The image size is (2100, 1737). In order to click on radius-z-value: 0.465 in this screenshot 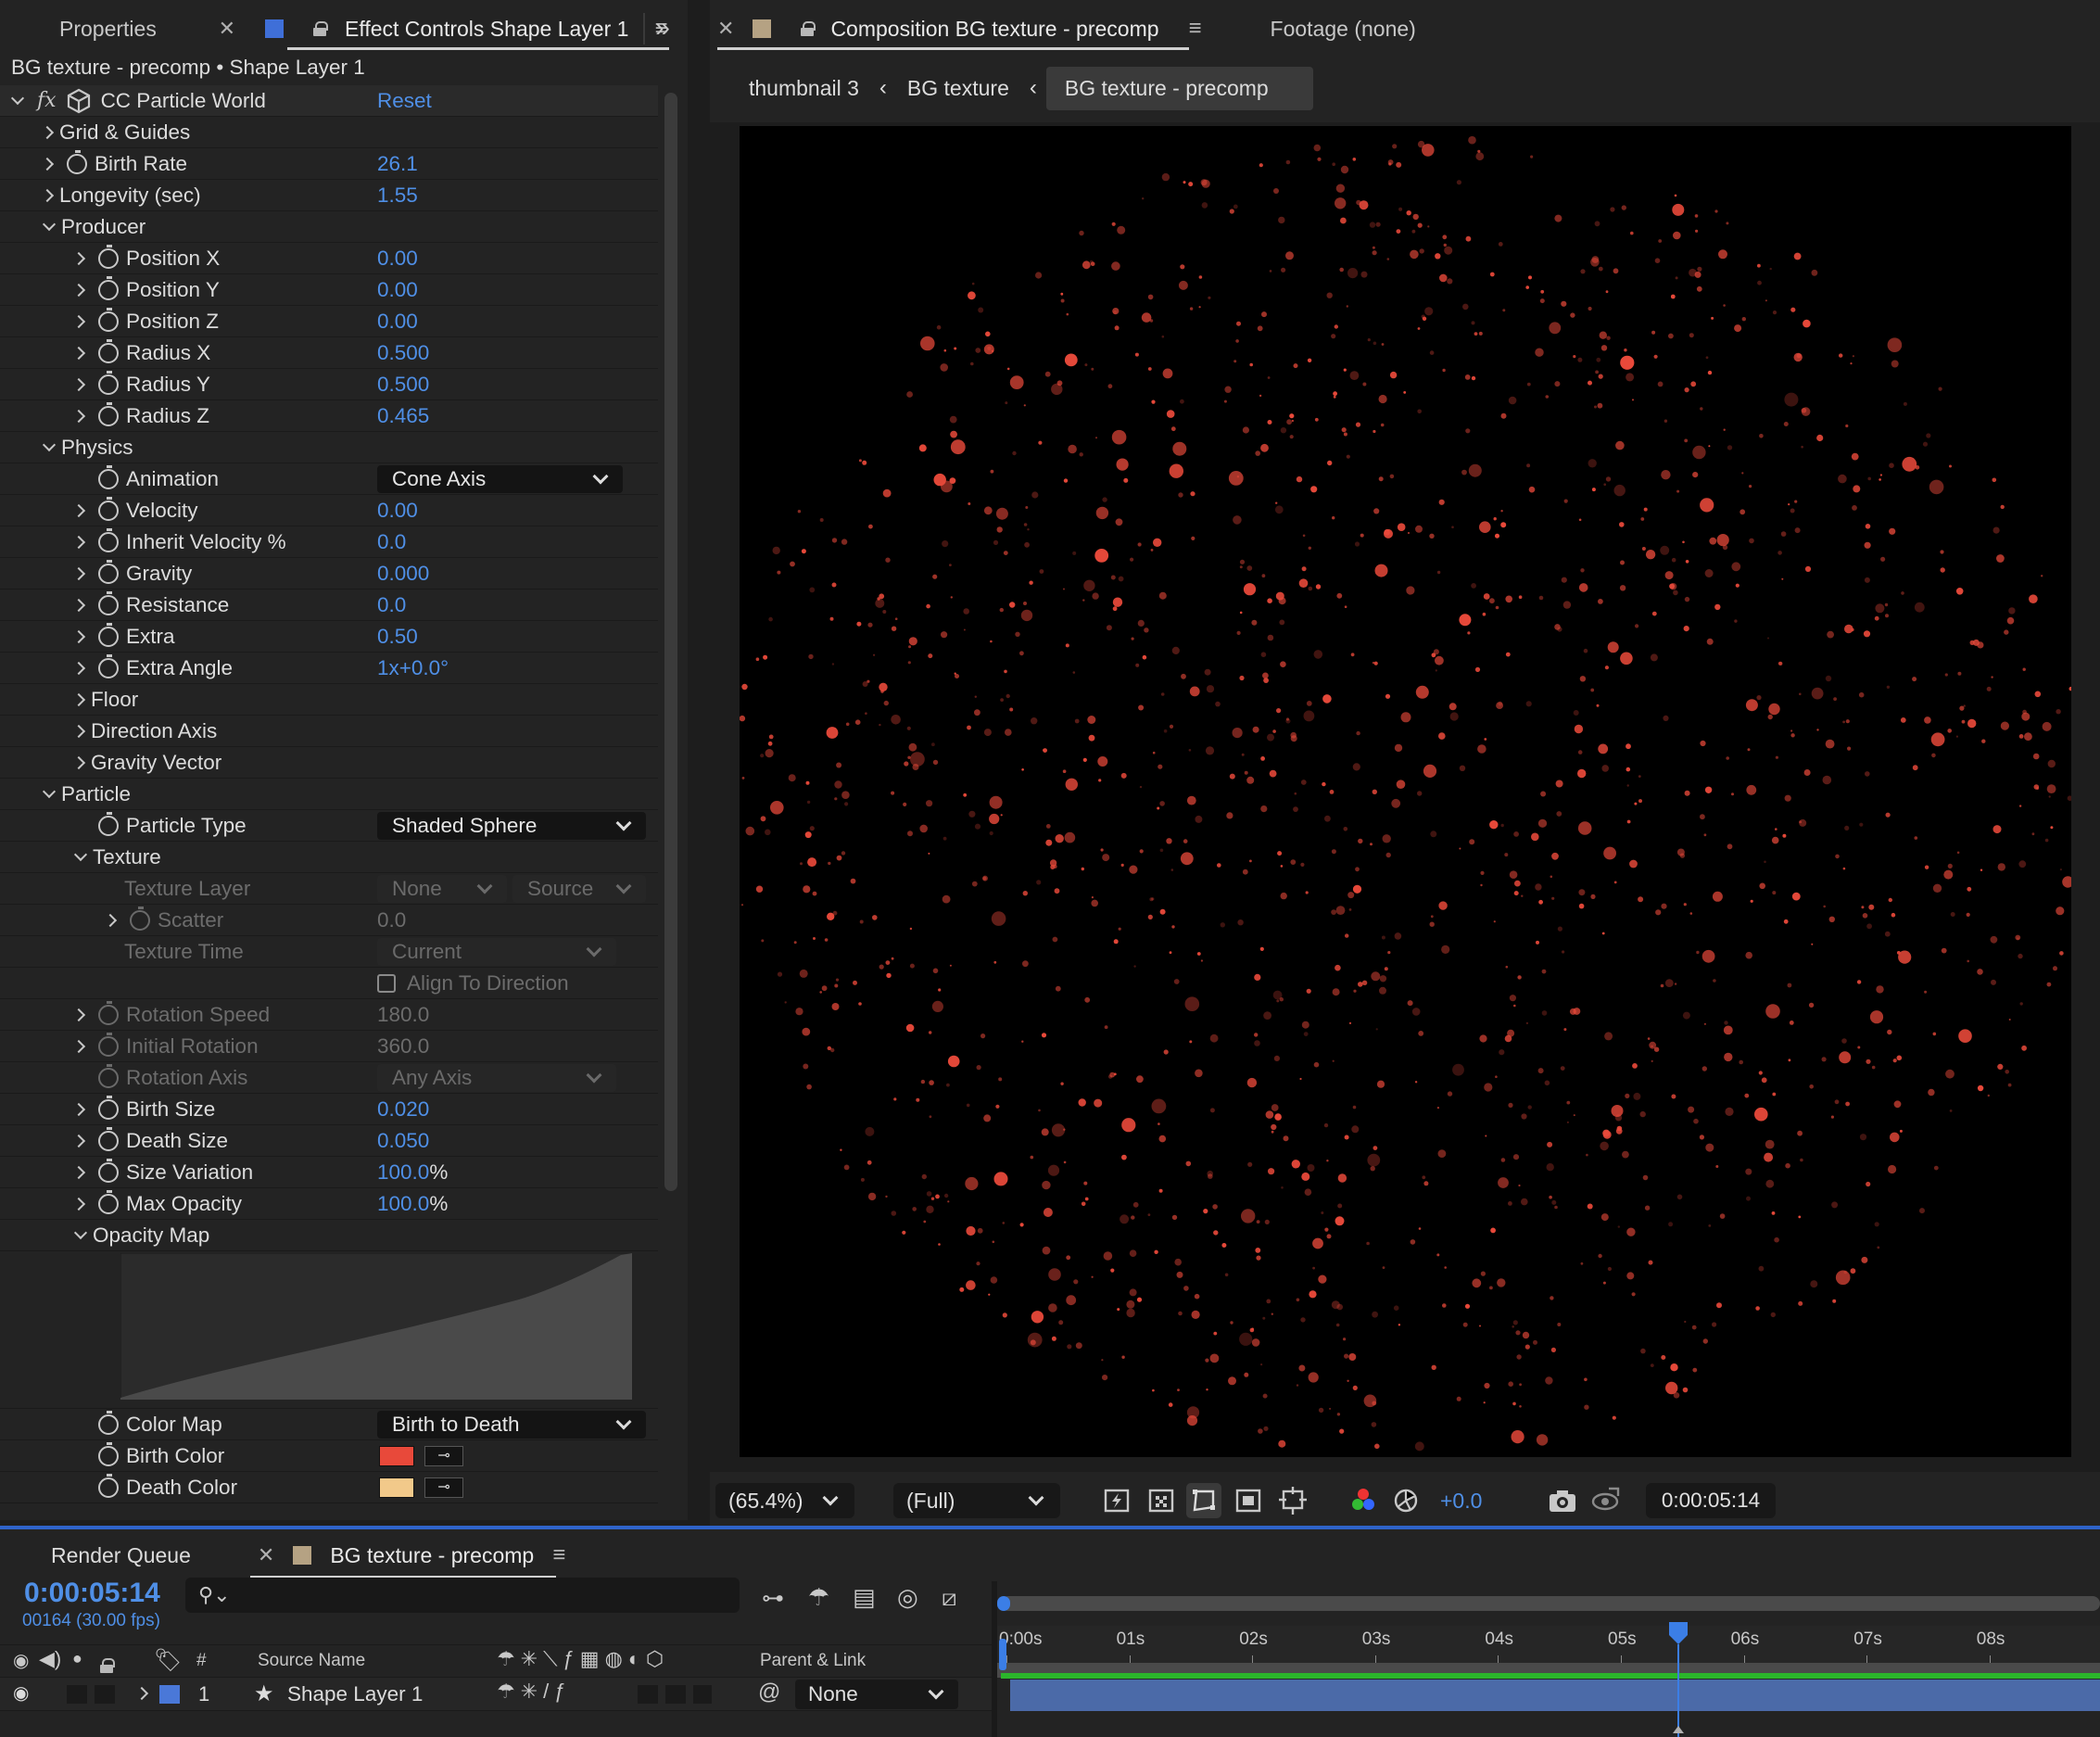, I will do `click(403, 416)`.